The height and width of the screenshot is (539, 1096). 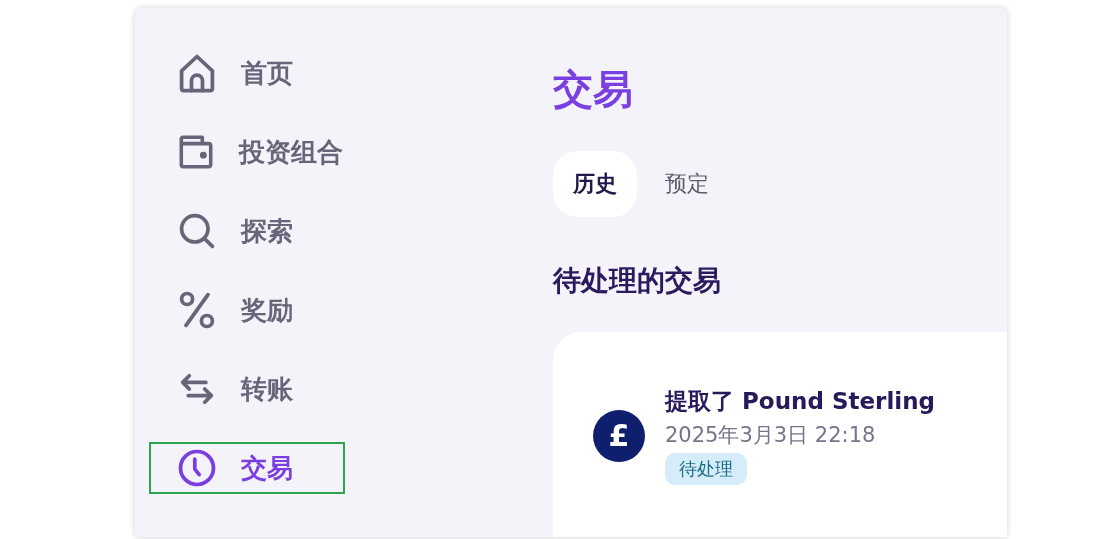 I want to click on sidebar-item: 首页, so click(x=247, y=73).